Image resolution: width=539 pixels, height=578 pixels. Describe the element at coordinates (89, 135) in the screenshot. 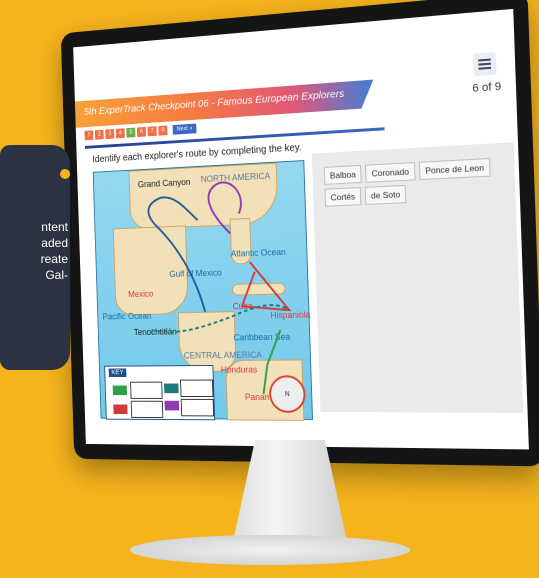

I see `step-1: 1` at that location.